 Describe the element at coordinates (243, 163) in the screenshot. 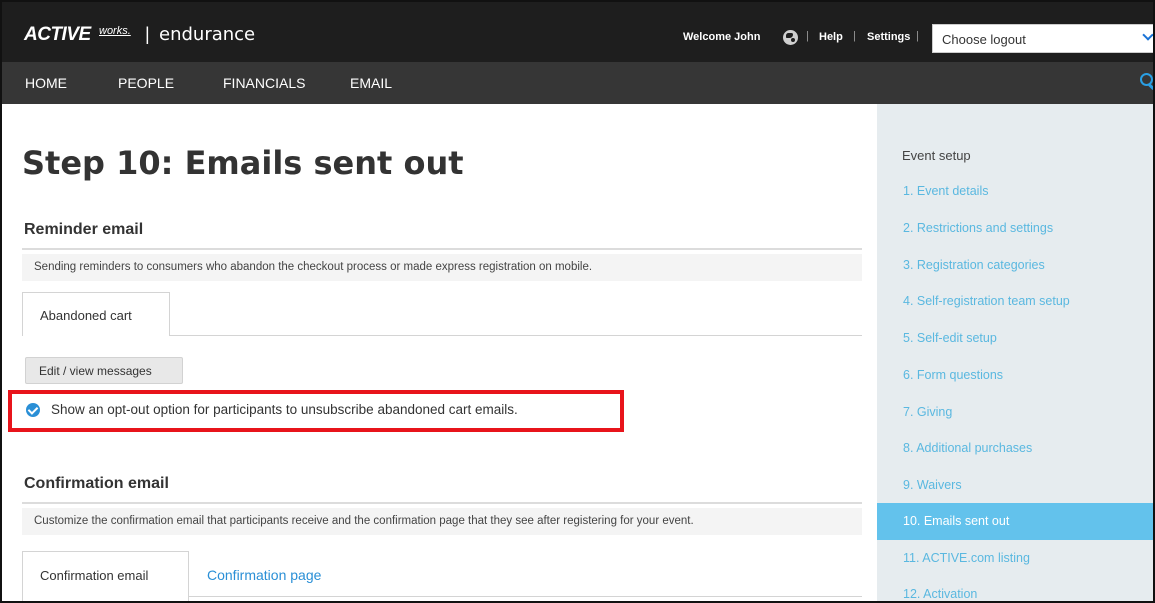

I see `page-title: Step 10: Emails sent out` at that location.